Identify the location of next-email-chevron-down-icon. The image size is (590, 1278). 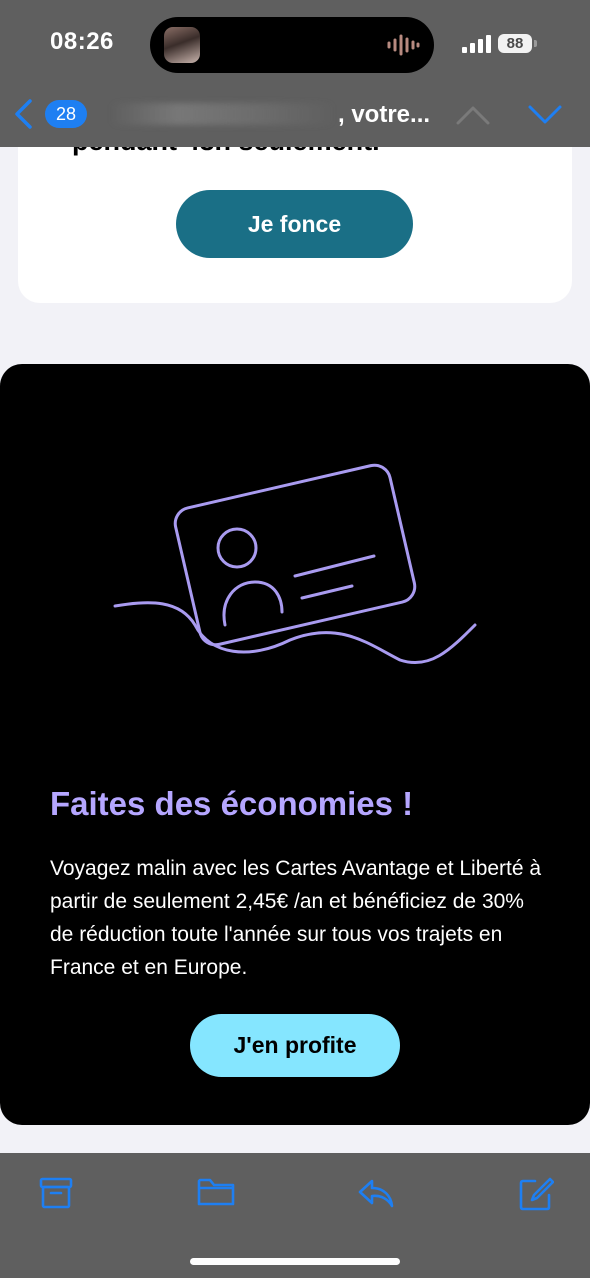
(545, 115).